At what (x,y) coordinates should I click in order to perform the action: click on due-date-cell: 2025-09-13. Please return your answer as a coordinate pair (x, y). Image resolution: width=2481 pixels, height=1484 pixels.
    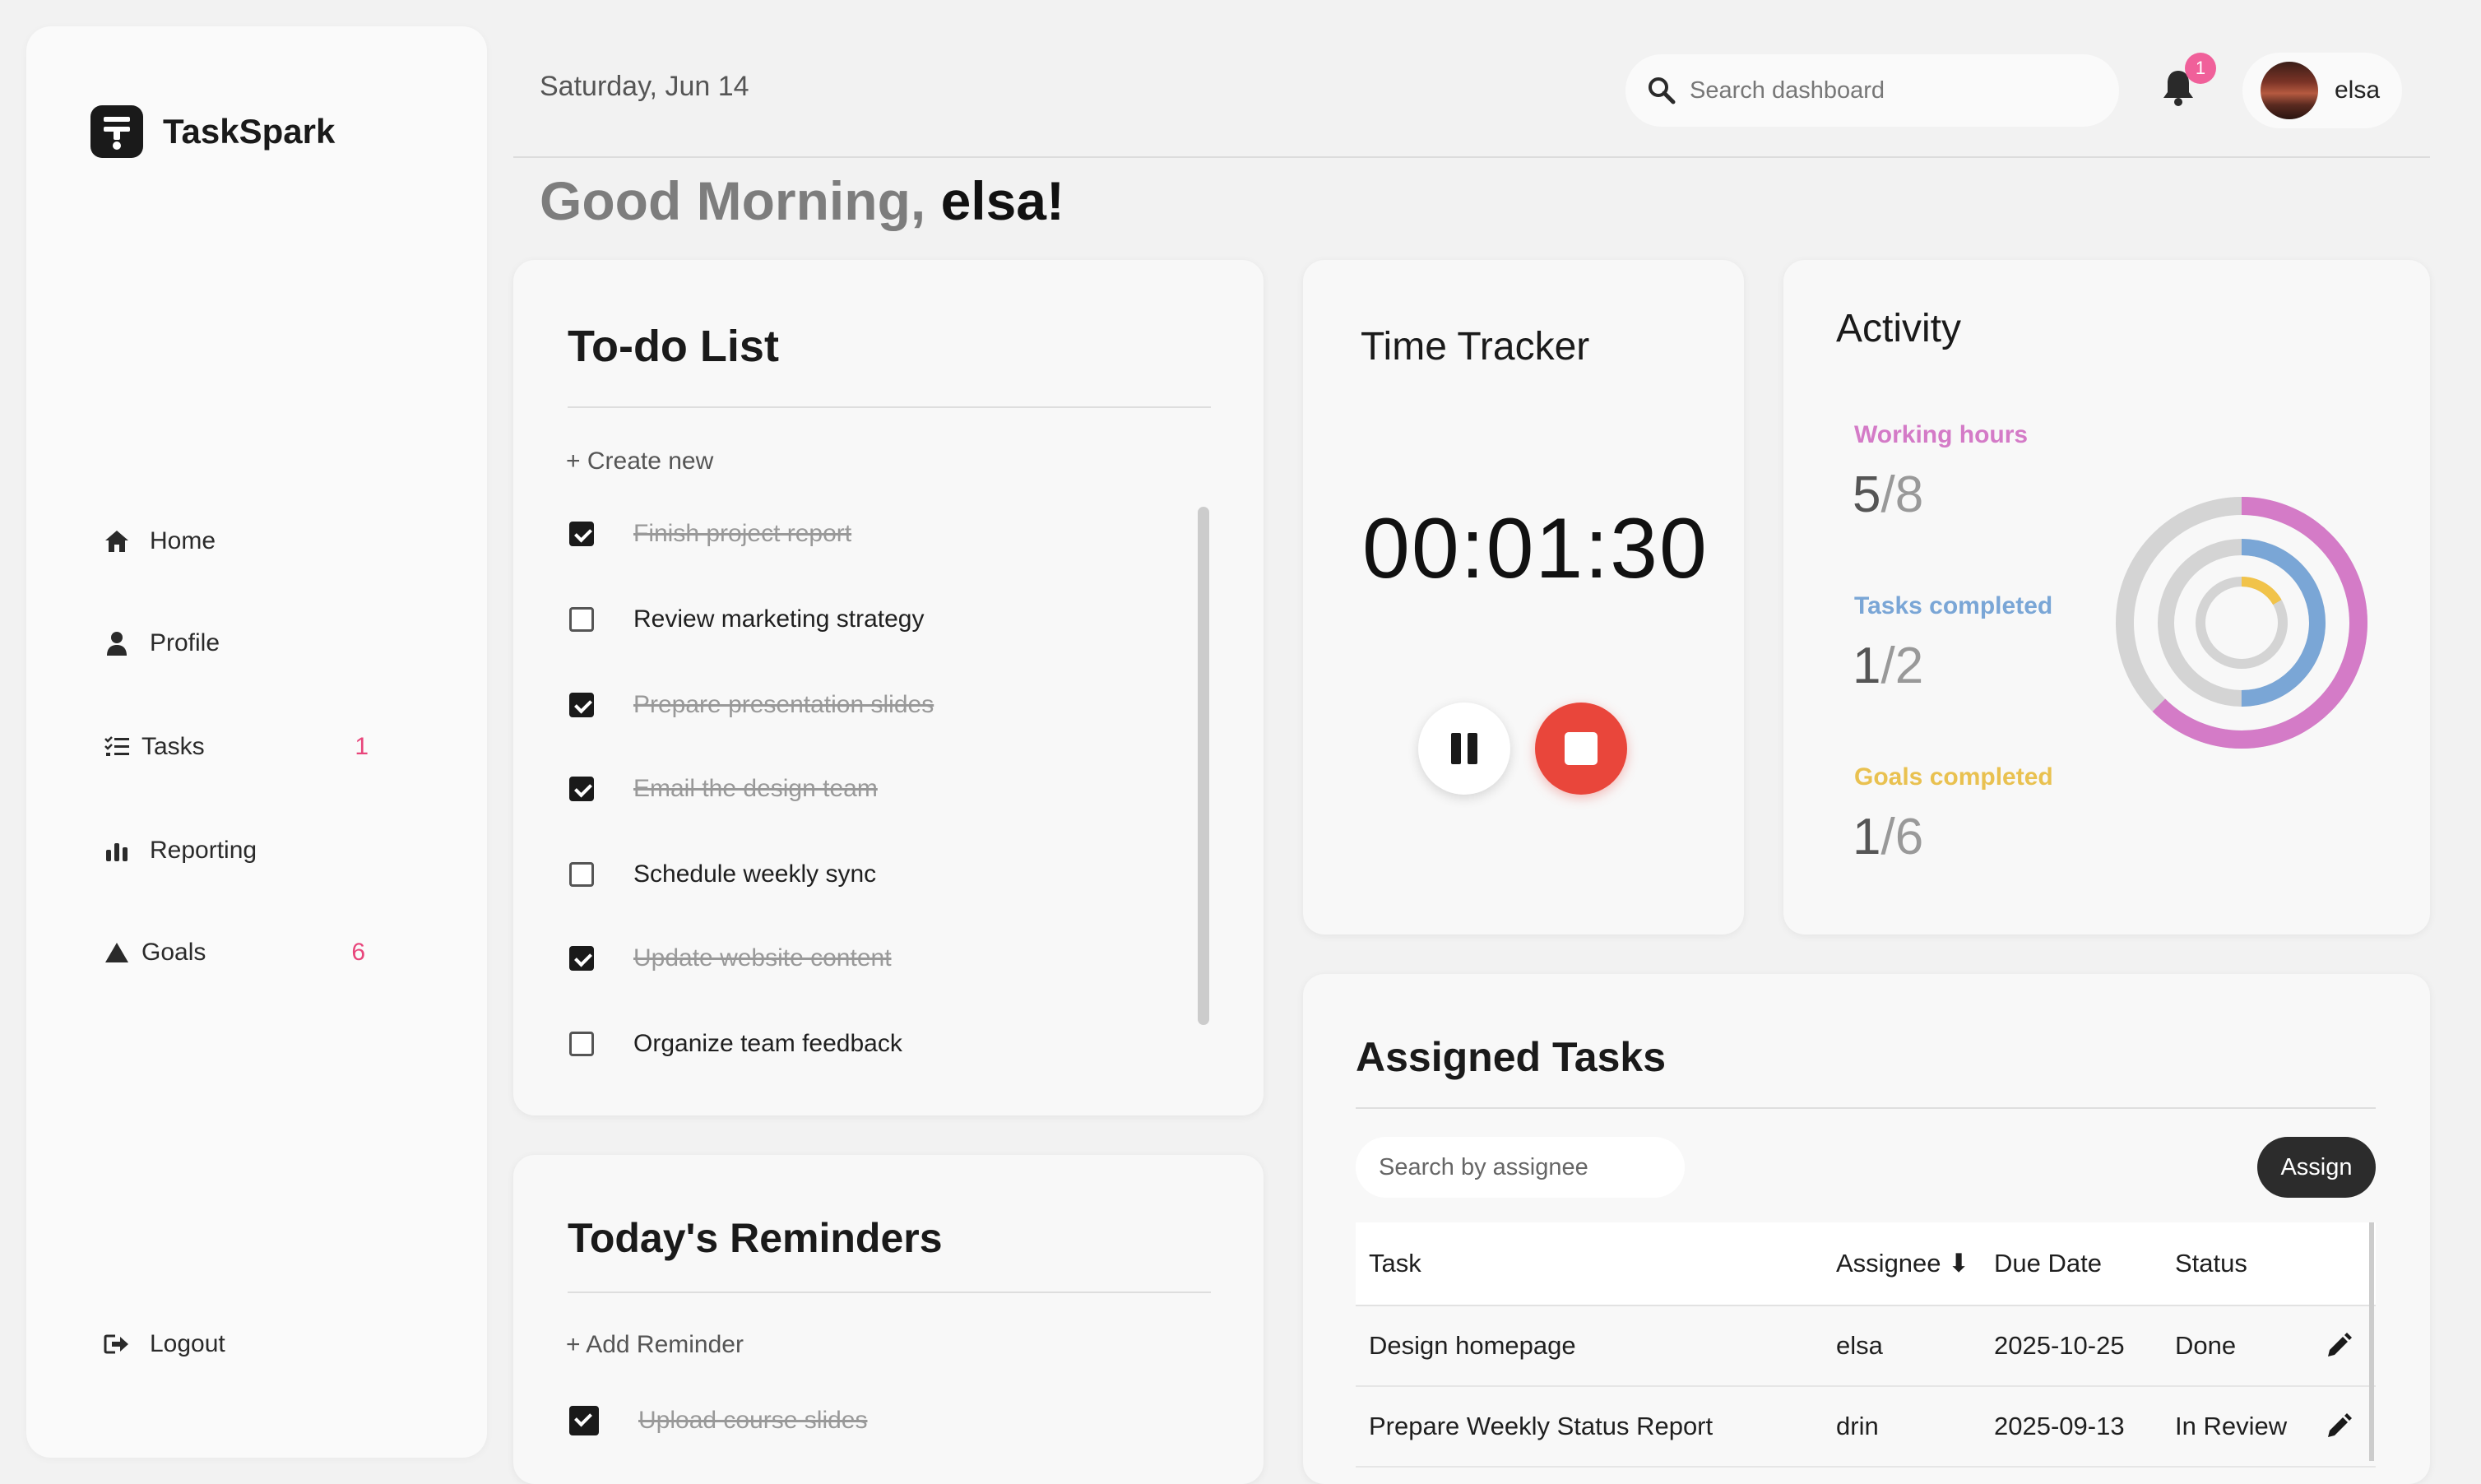
    Looking at the image, I should click on (2059, 1426).